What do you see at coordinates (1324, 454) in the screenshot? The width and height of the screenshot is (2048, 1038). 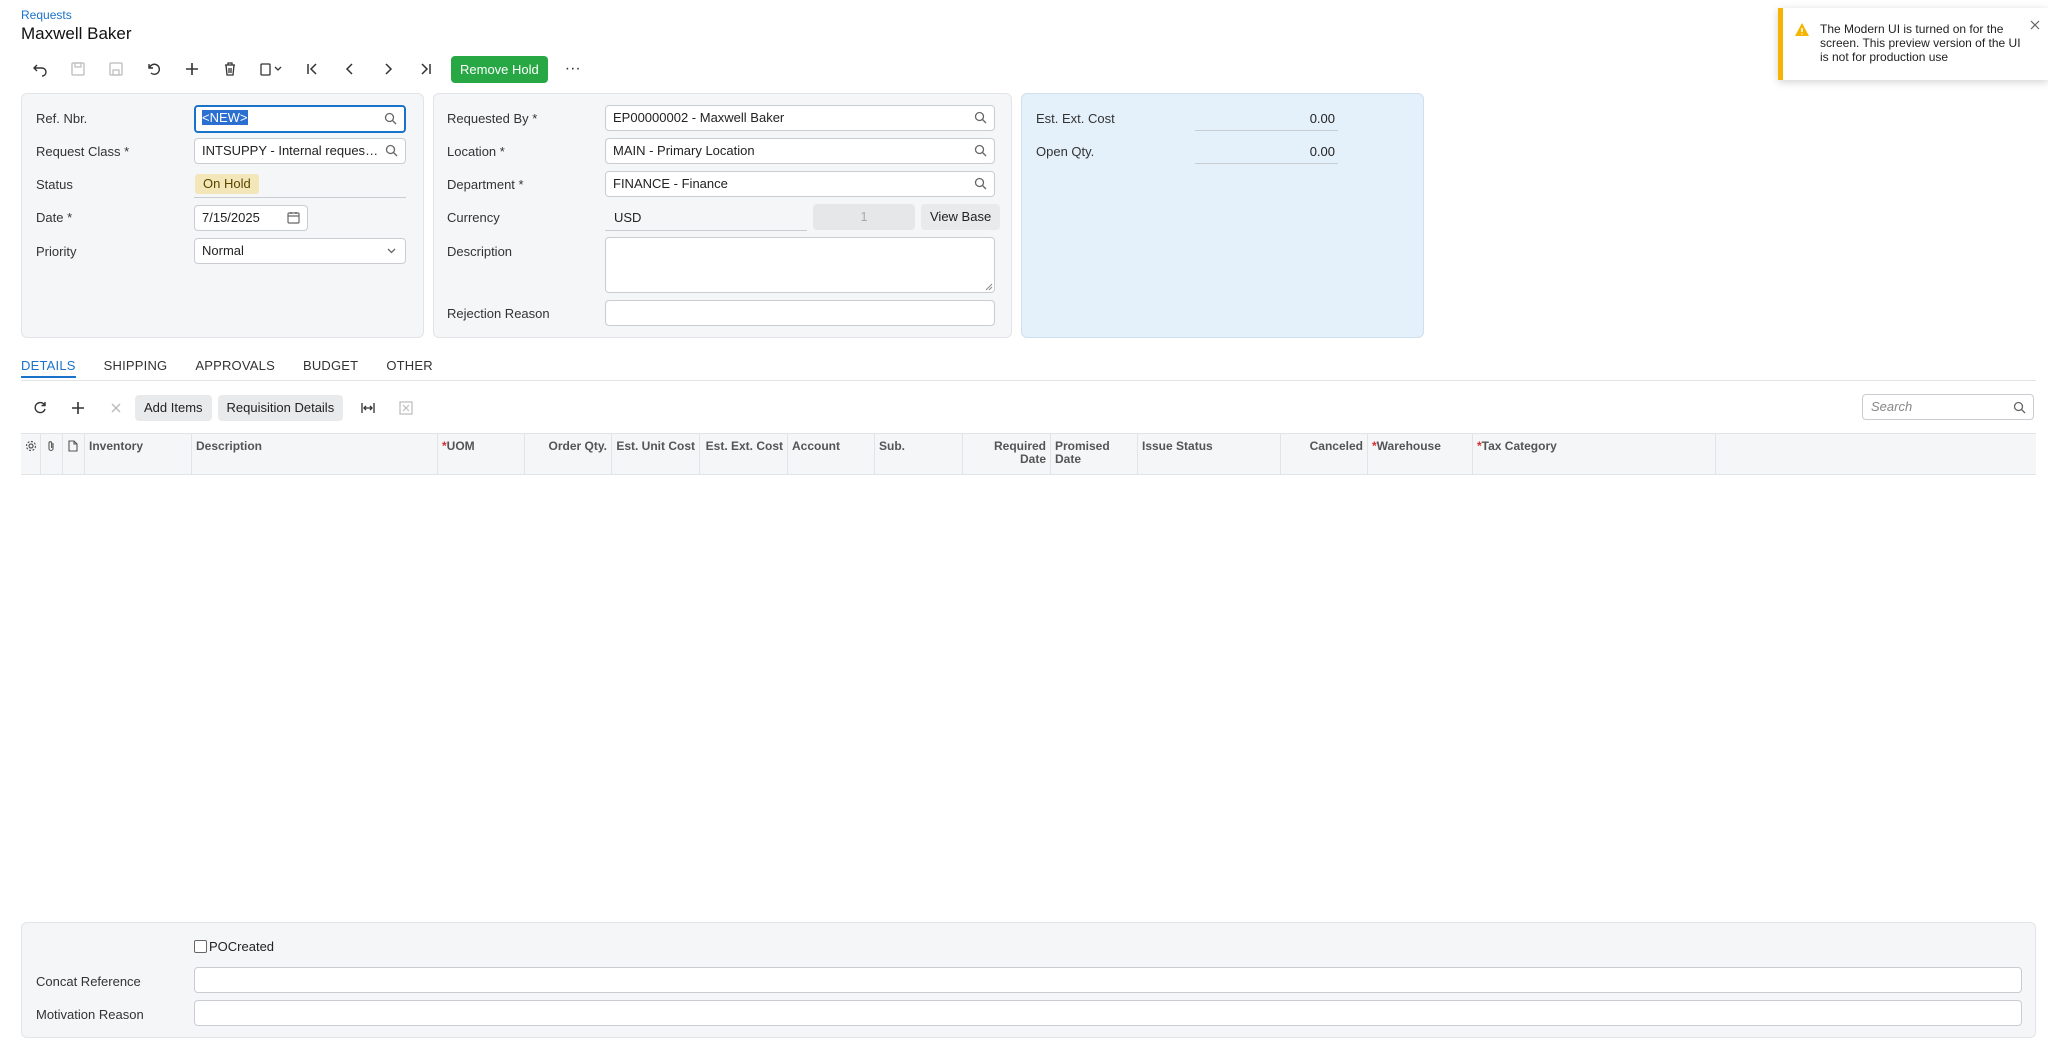 I see `col-canceled: Canceled` at bounding box center [1324, 454].